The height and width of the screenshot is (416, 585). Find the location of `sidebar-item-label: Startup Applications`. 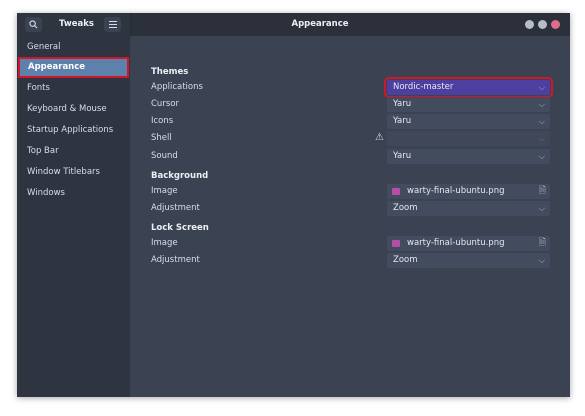

sidebar-item-label: Startup Applications is located at coordinates (70, 130).